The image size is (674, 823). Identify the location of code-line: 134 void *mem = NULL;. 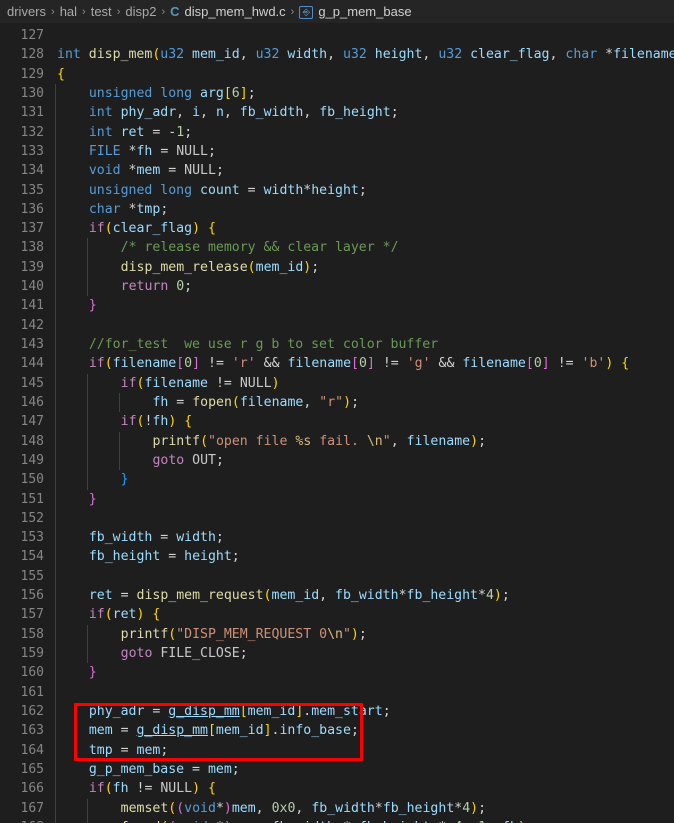
(337, 171).